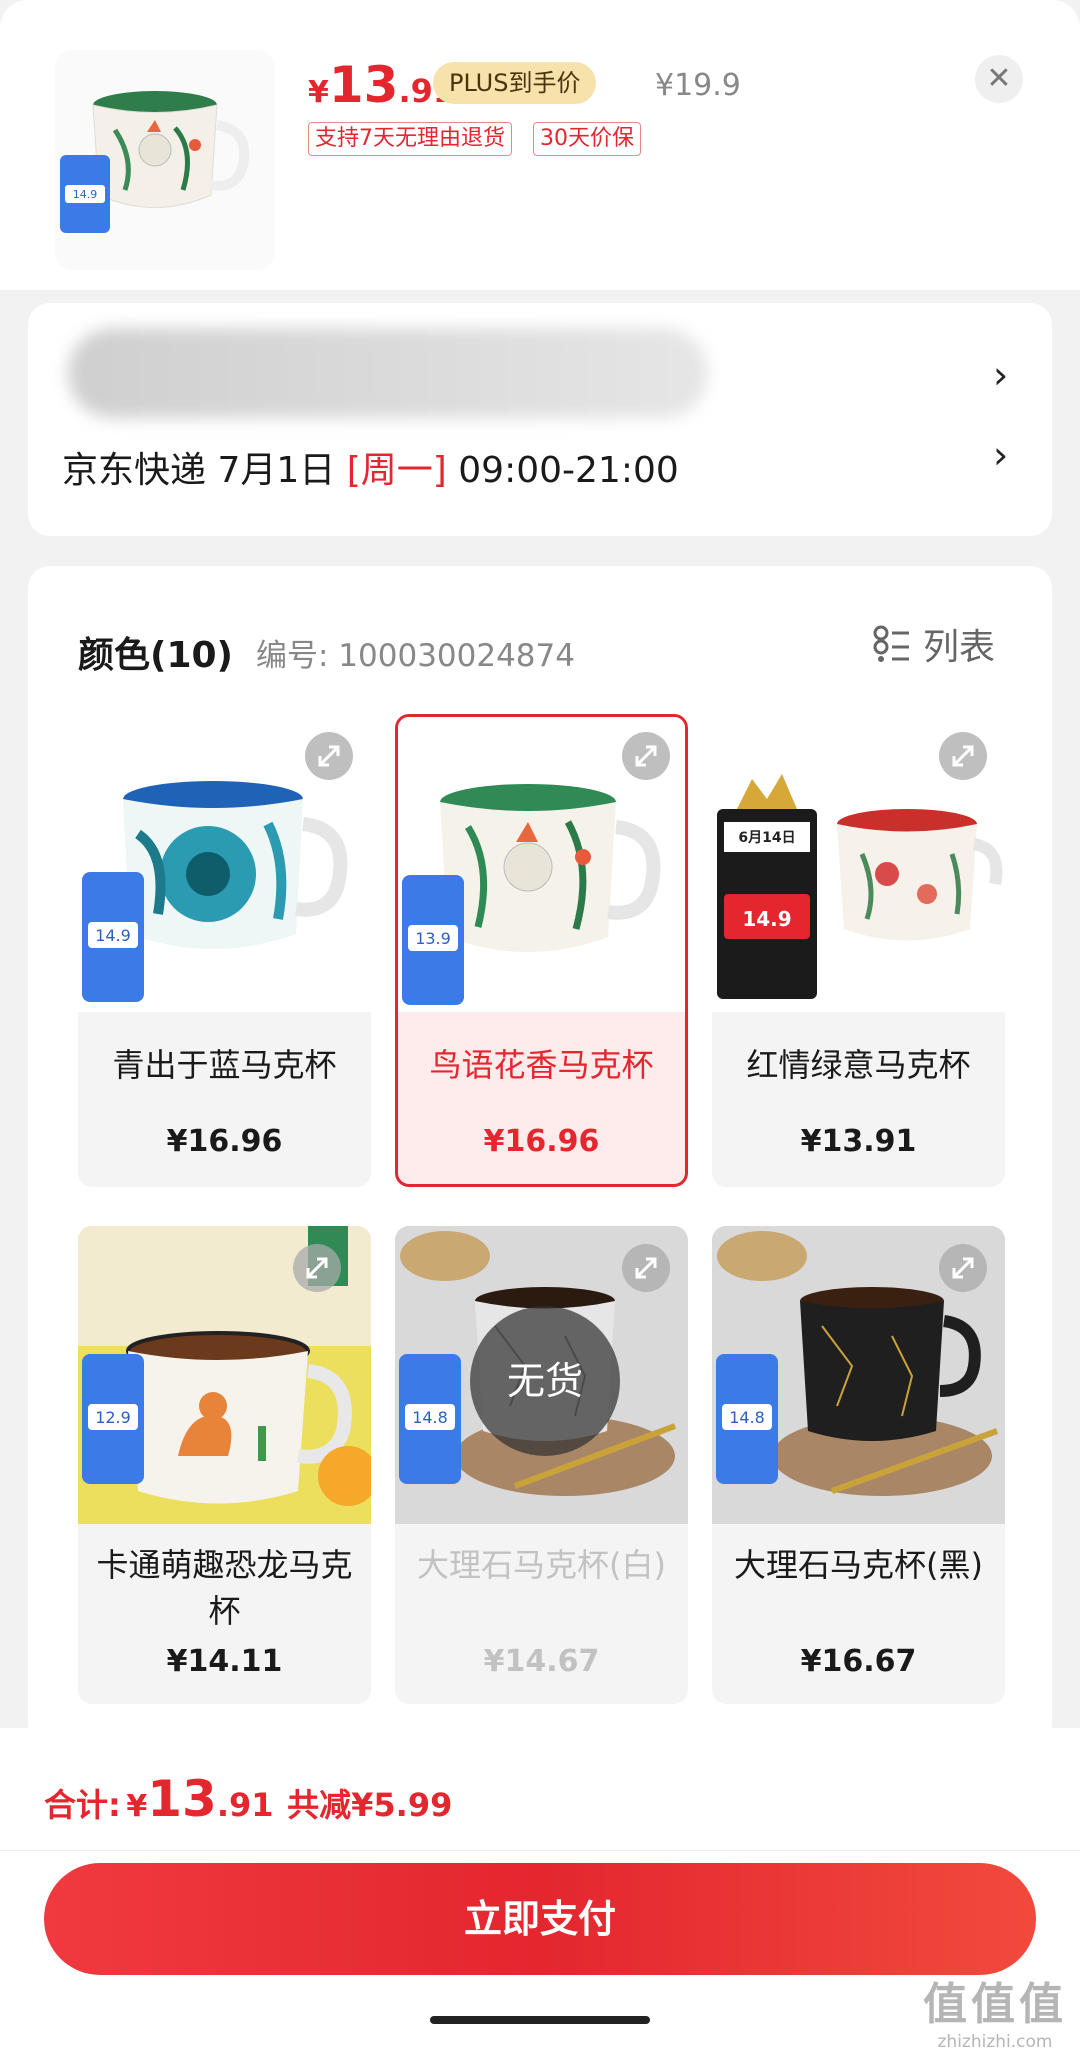 This screenshot has height=2053, width=1080. I want to click on variant-price: ¥14.11, so click(224, 1661).